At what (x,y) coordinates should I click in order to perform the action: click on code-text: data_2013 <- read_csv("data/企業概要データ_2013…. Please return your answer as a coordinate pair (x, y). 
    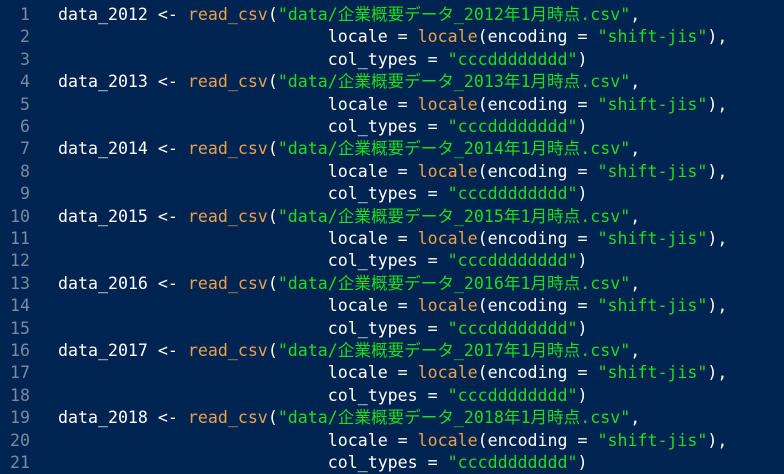
    Looking at the image, I should click on (335, 82).